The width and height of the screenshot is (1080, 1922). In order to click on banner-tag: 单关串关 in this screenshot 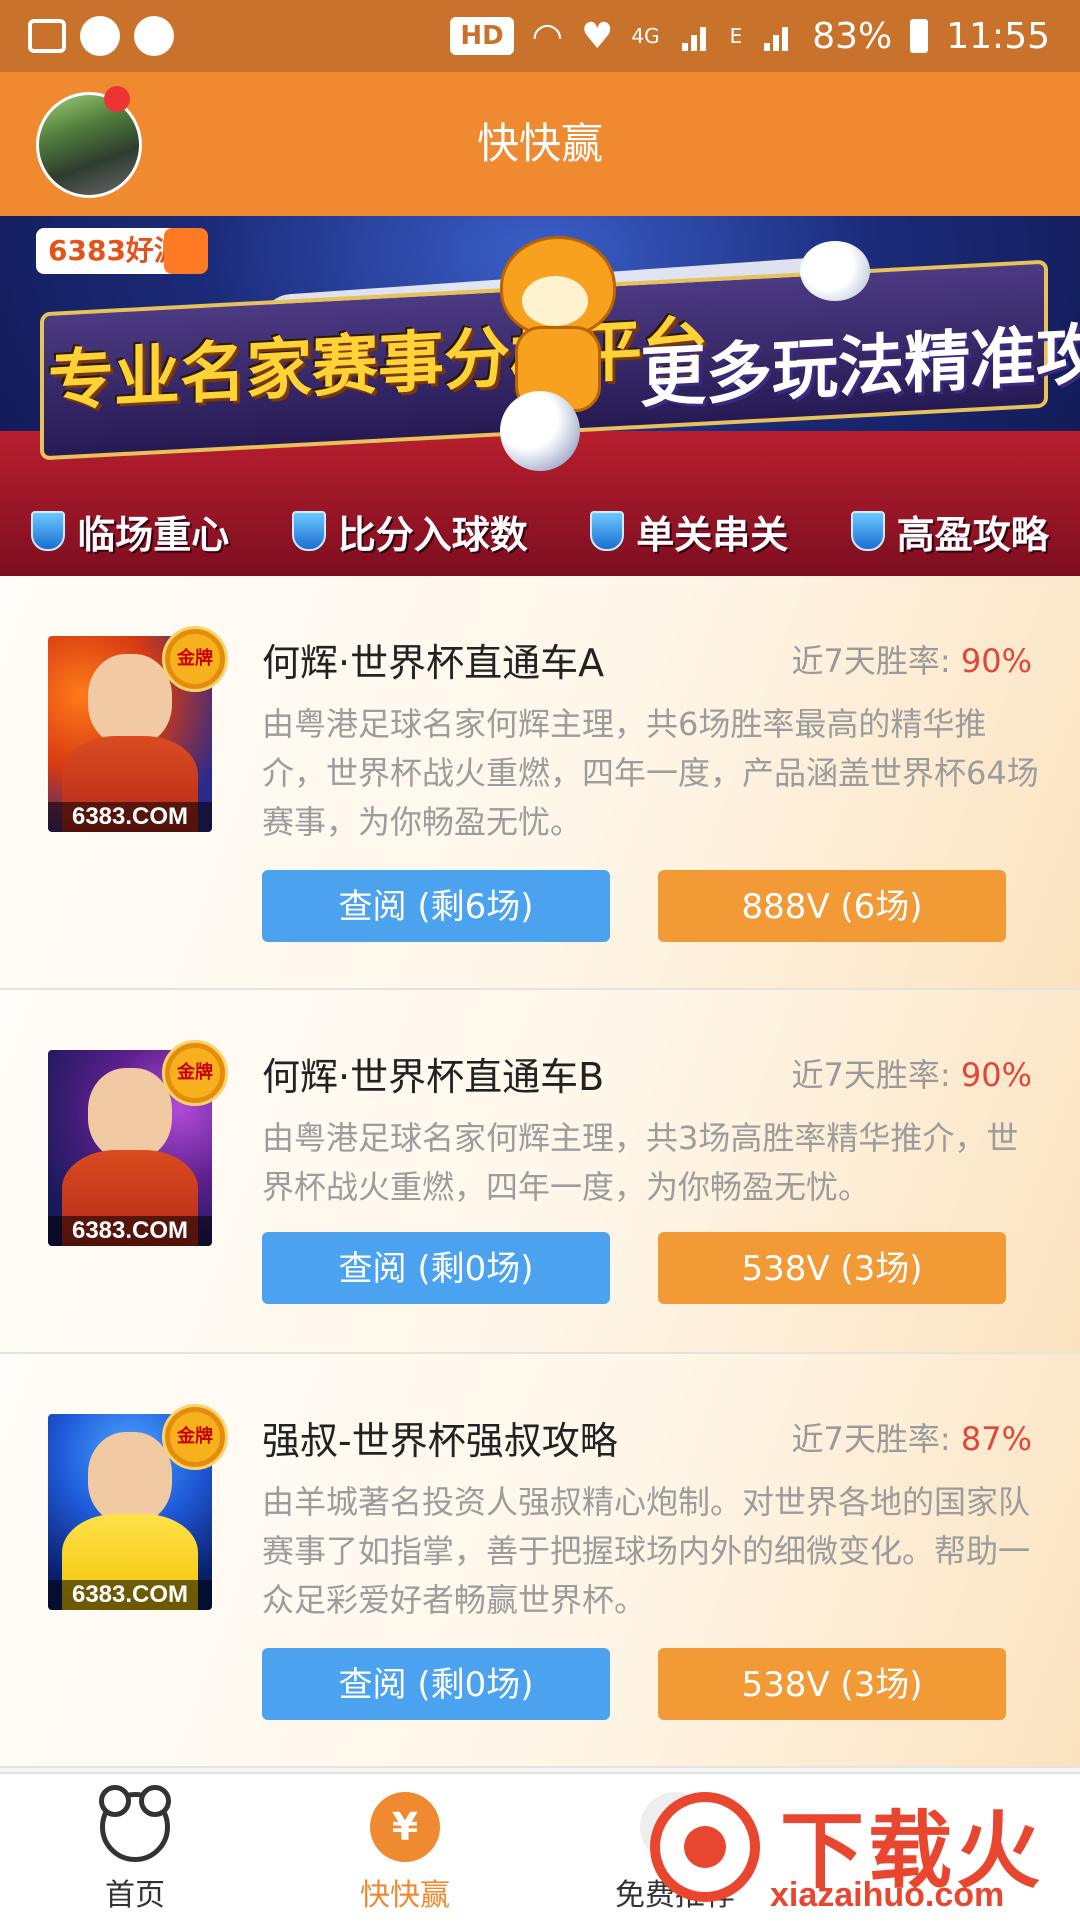, I will do `click(689, 531)`.